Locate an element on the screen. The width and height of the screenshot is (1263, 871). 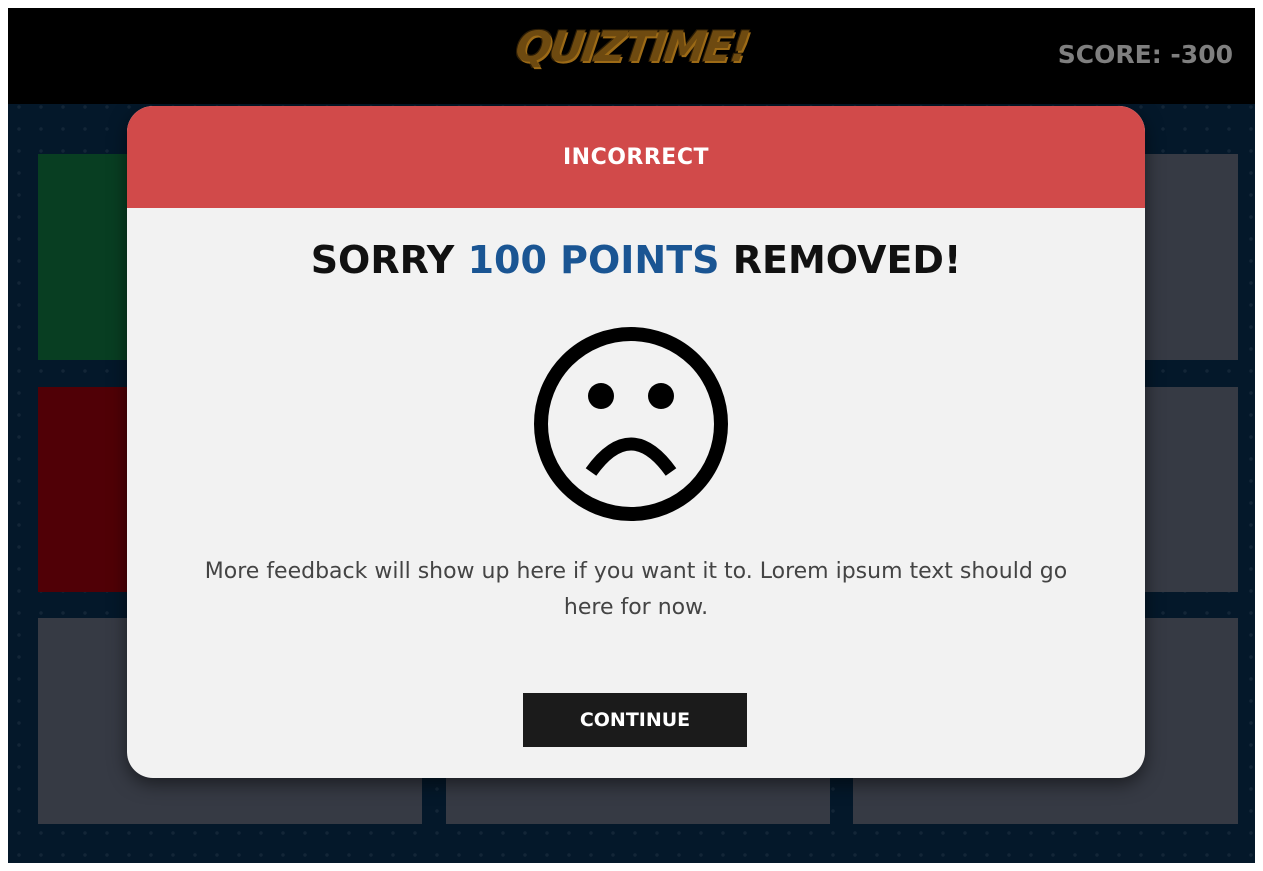
modal-header: INCORRECT is located at coordinates (636, 157).